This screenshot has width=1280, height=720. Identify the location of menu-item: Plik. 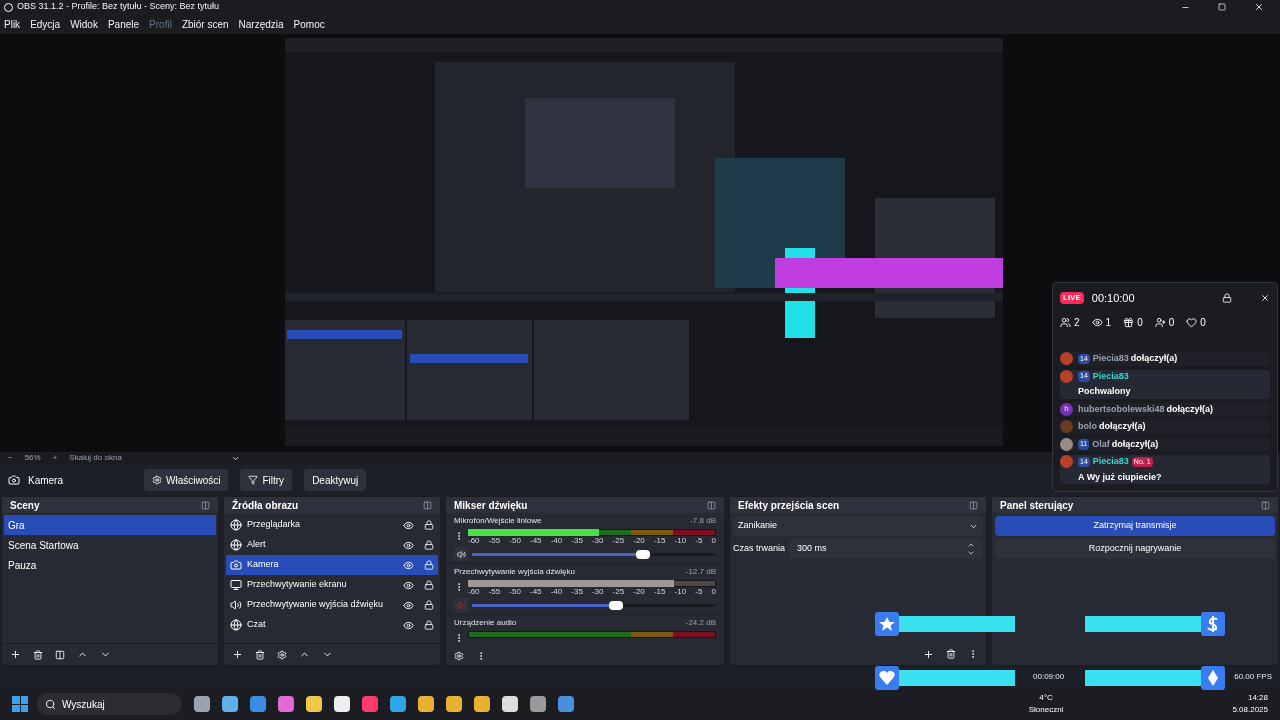
(12, 24).